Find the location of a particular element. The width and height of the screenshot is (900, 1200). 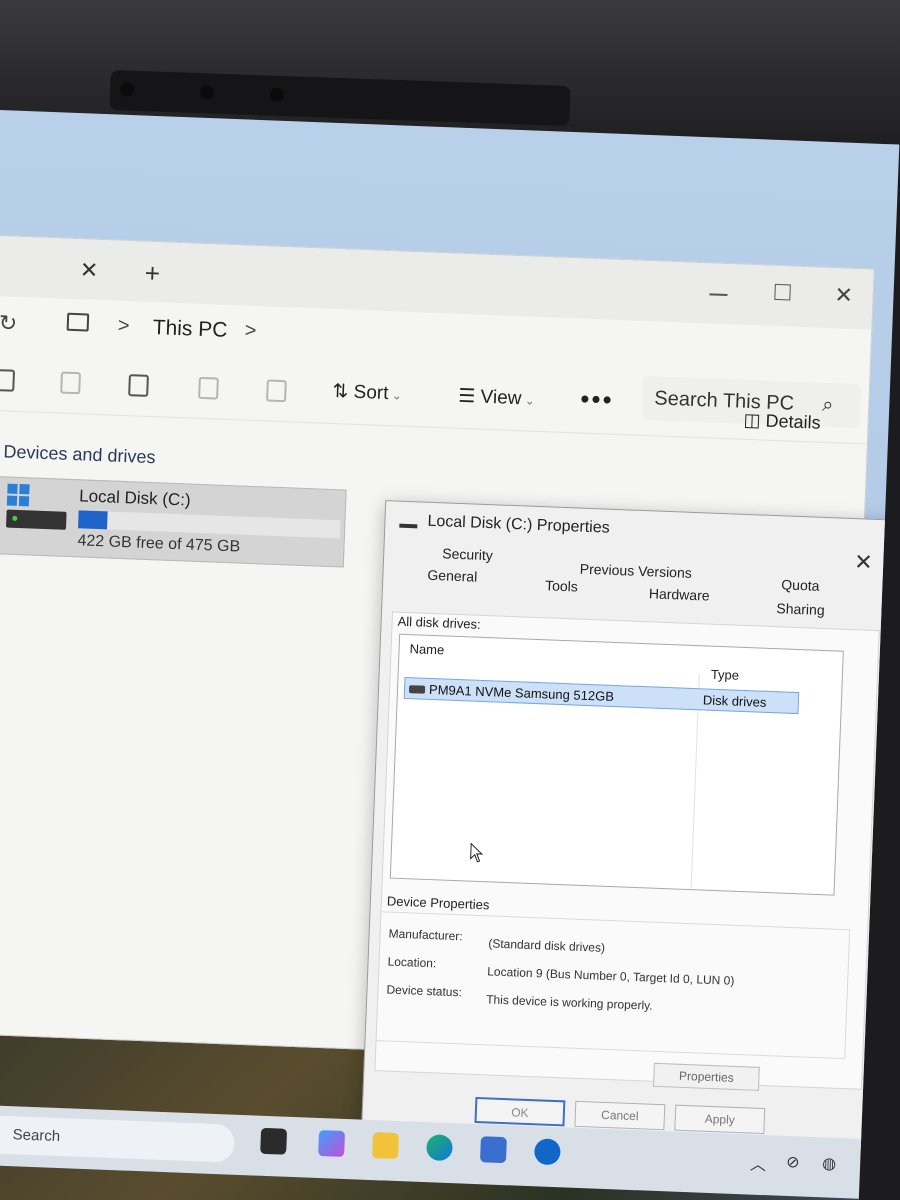

details-button: ◫ Details is located at coordinates (782, 422).